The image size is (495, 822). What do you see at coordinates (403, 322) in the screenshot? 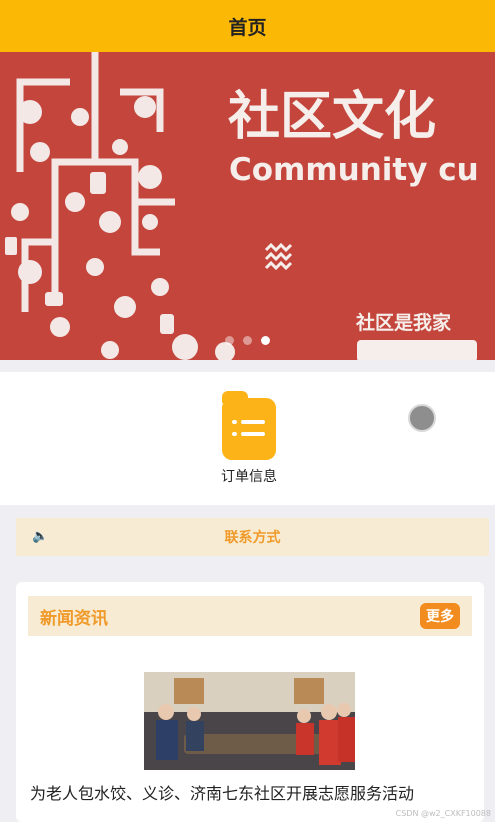
I see `banner-tagline: 社区是我家` at bounding box center [403, 322].